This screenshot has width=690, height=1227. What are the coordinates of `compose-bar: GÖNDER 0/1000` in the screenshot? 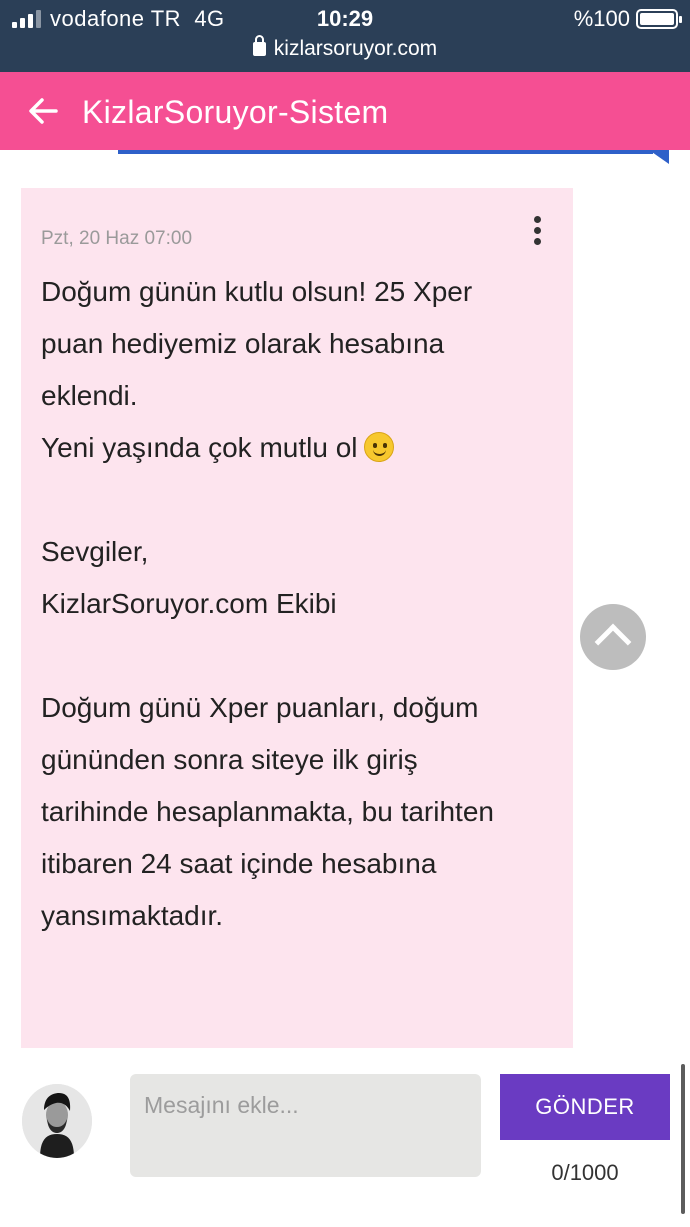 It's located at (345, 1137).